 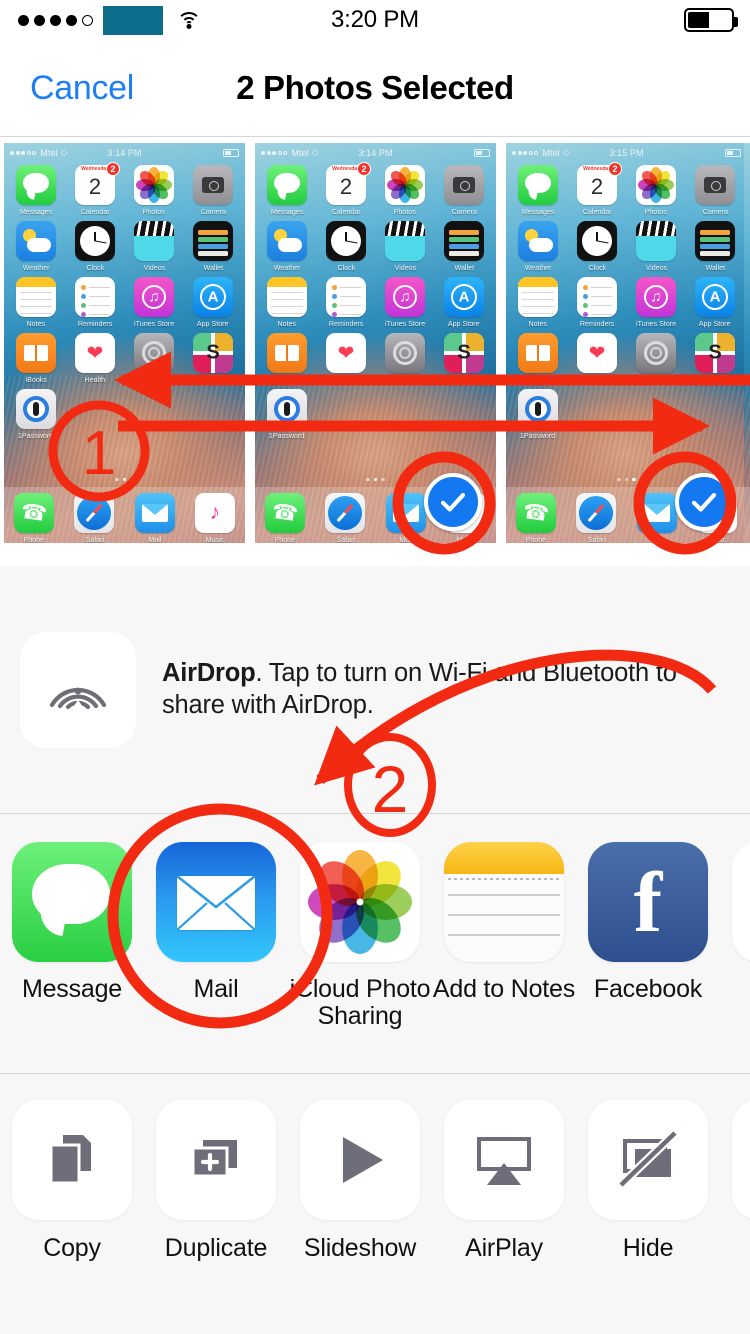 I want to click on share-app-label: Facebook, so click(x=648, y=989).